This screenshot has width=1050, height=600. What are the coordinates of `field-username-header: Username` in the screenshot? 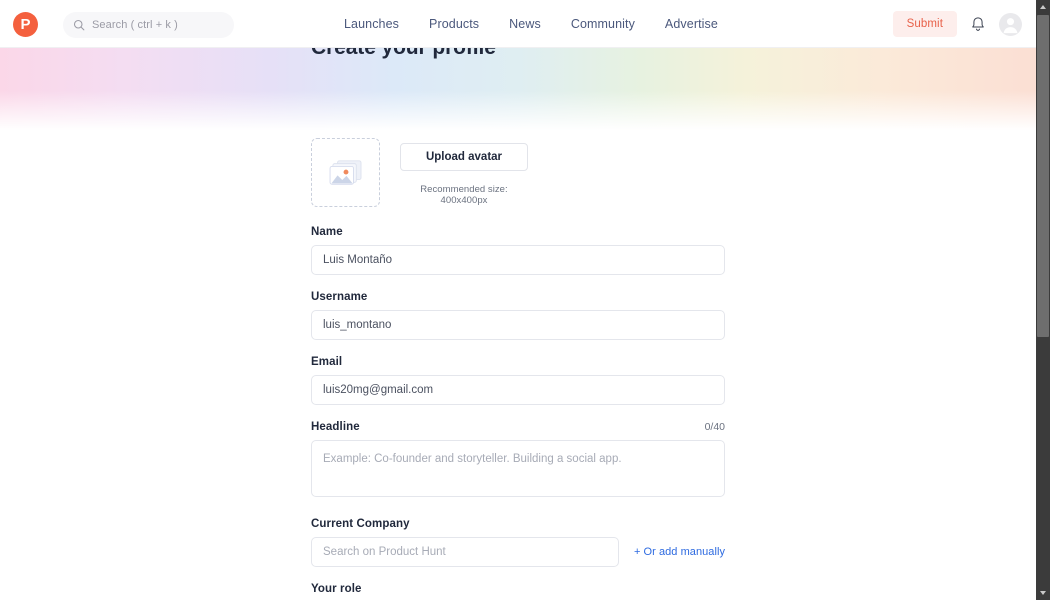 It's located at (518, 297).